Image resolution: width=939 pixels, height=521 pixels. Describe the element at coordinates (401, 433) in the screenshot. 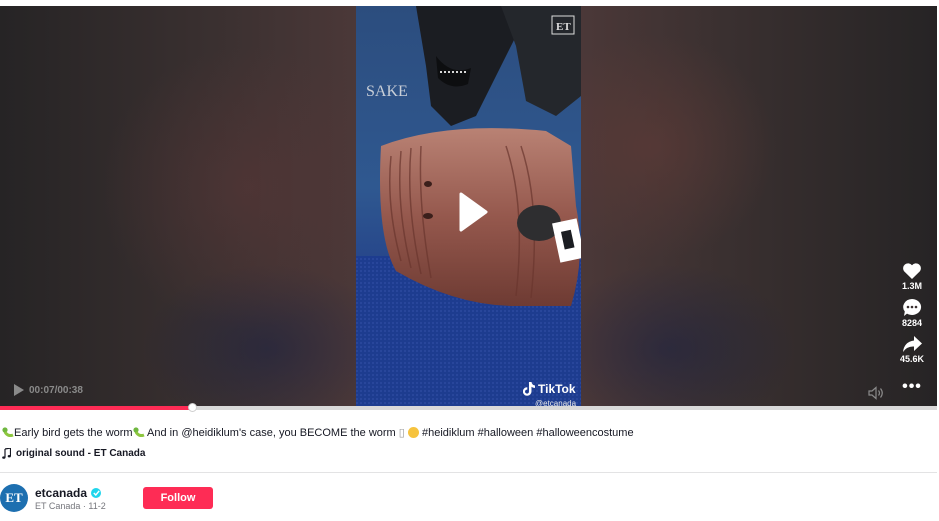

I see `missing-glyph: ▯` at that location.